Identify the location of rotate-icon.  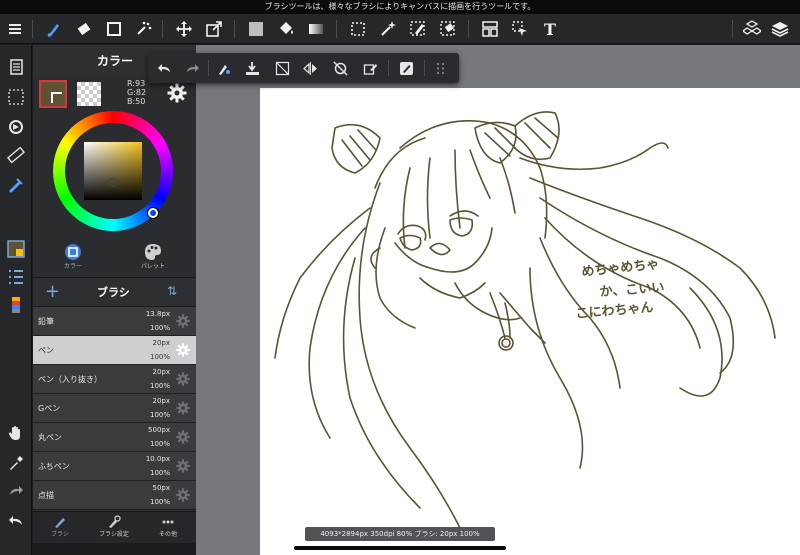
(340, 68).